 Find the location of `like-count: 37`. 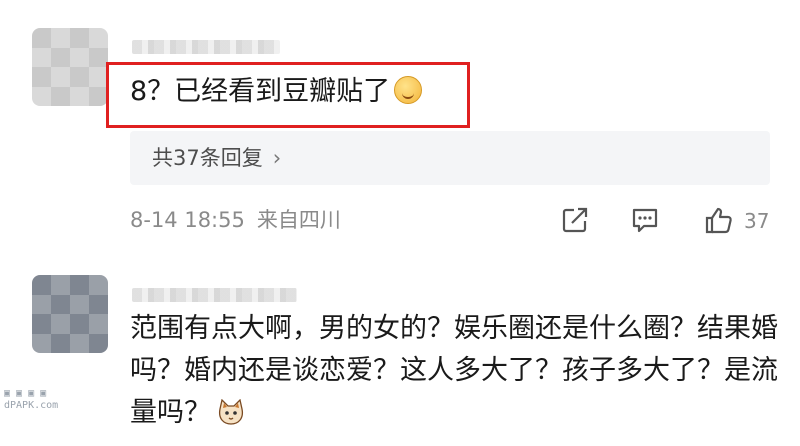

like-count: 37 is located at coordinates (757, 221).